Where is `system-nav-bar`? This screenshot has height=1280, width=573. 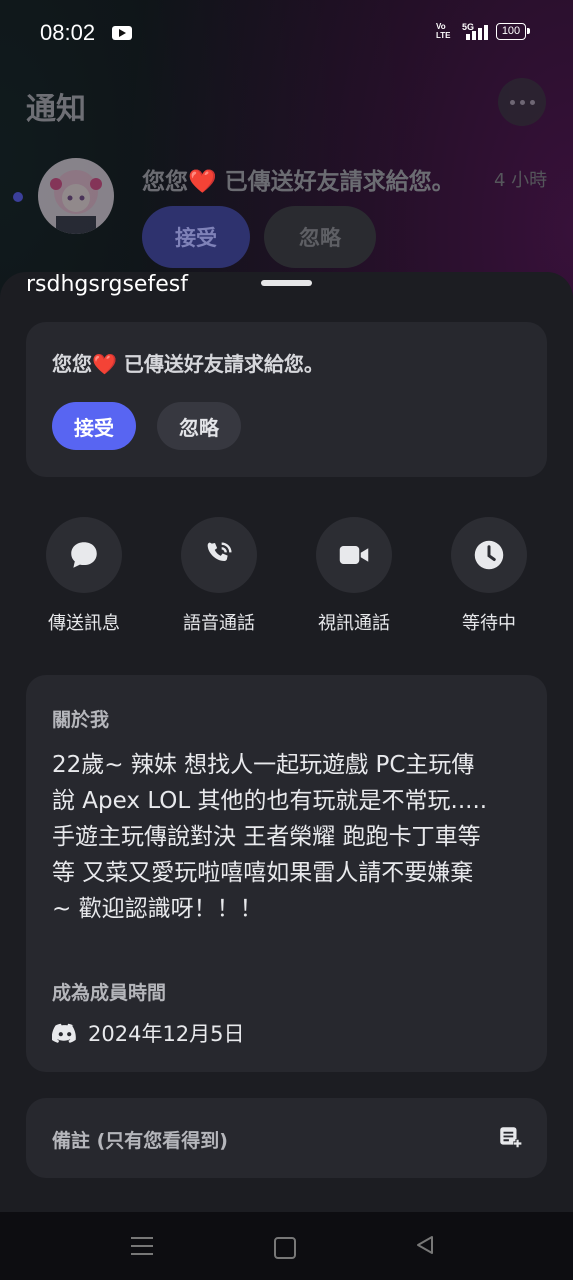
system-nav-bar is located at coordinates (286, 1246).